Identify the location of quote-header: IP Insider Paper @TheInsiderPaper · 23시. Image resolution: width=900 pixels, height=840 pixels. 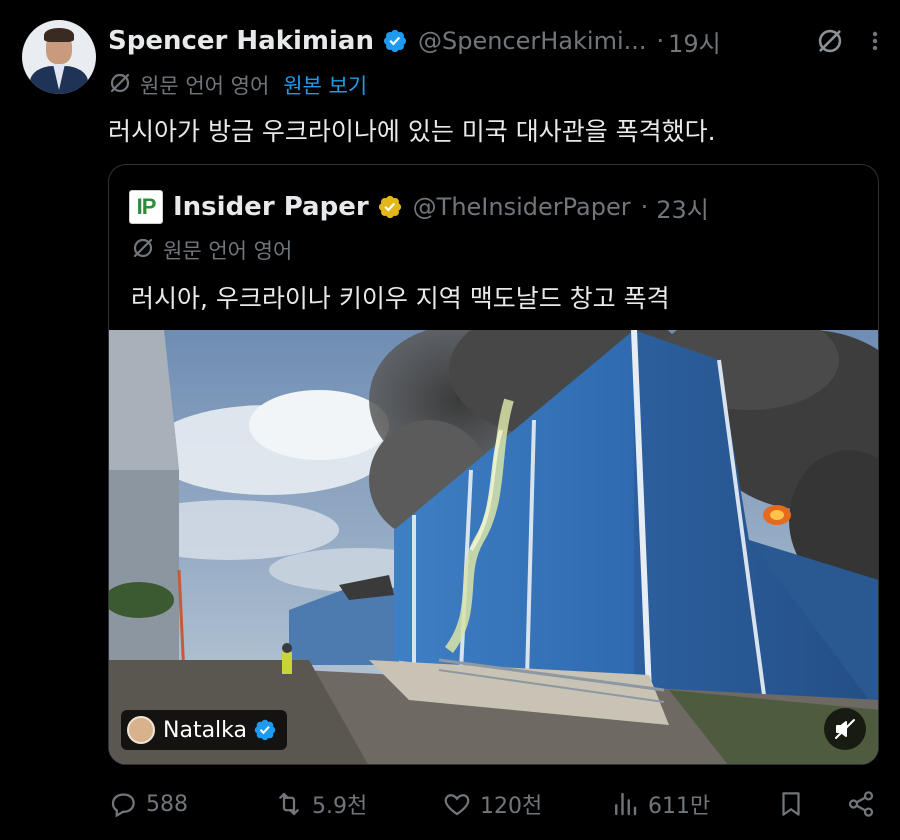
(419, 207).